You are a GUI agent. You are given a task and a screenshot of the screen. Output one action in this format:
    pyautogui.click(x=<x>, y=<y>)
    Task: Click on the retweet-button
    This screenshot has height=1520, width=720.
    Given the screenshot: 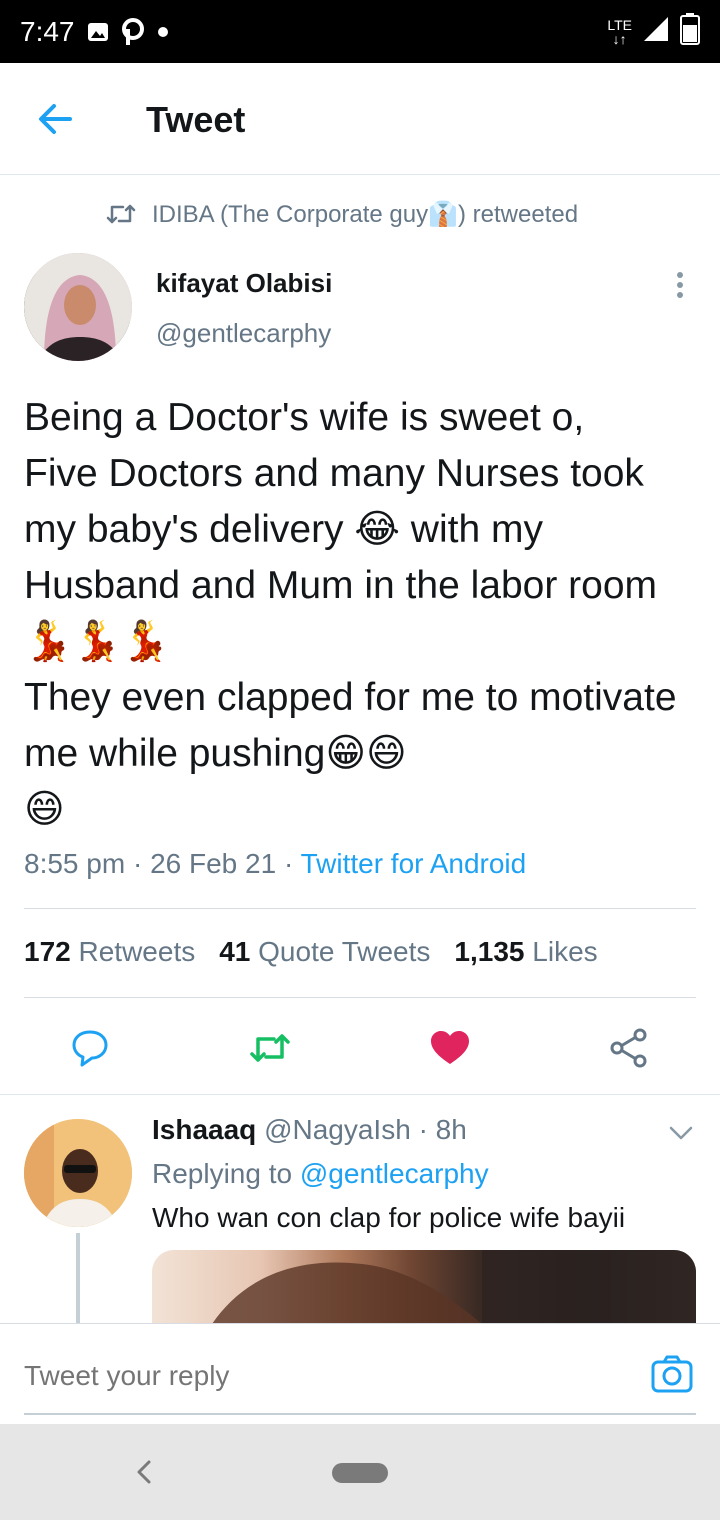 What is the action you would take?
    pyautogui.click(x=270, y=1048)
    